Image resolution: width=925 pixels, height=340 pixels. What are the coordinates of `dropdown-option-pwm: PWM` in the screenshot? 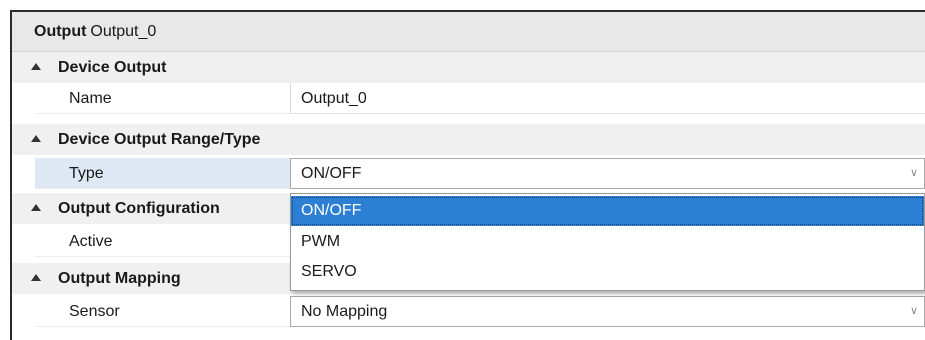 It's located at (607, 242).